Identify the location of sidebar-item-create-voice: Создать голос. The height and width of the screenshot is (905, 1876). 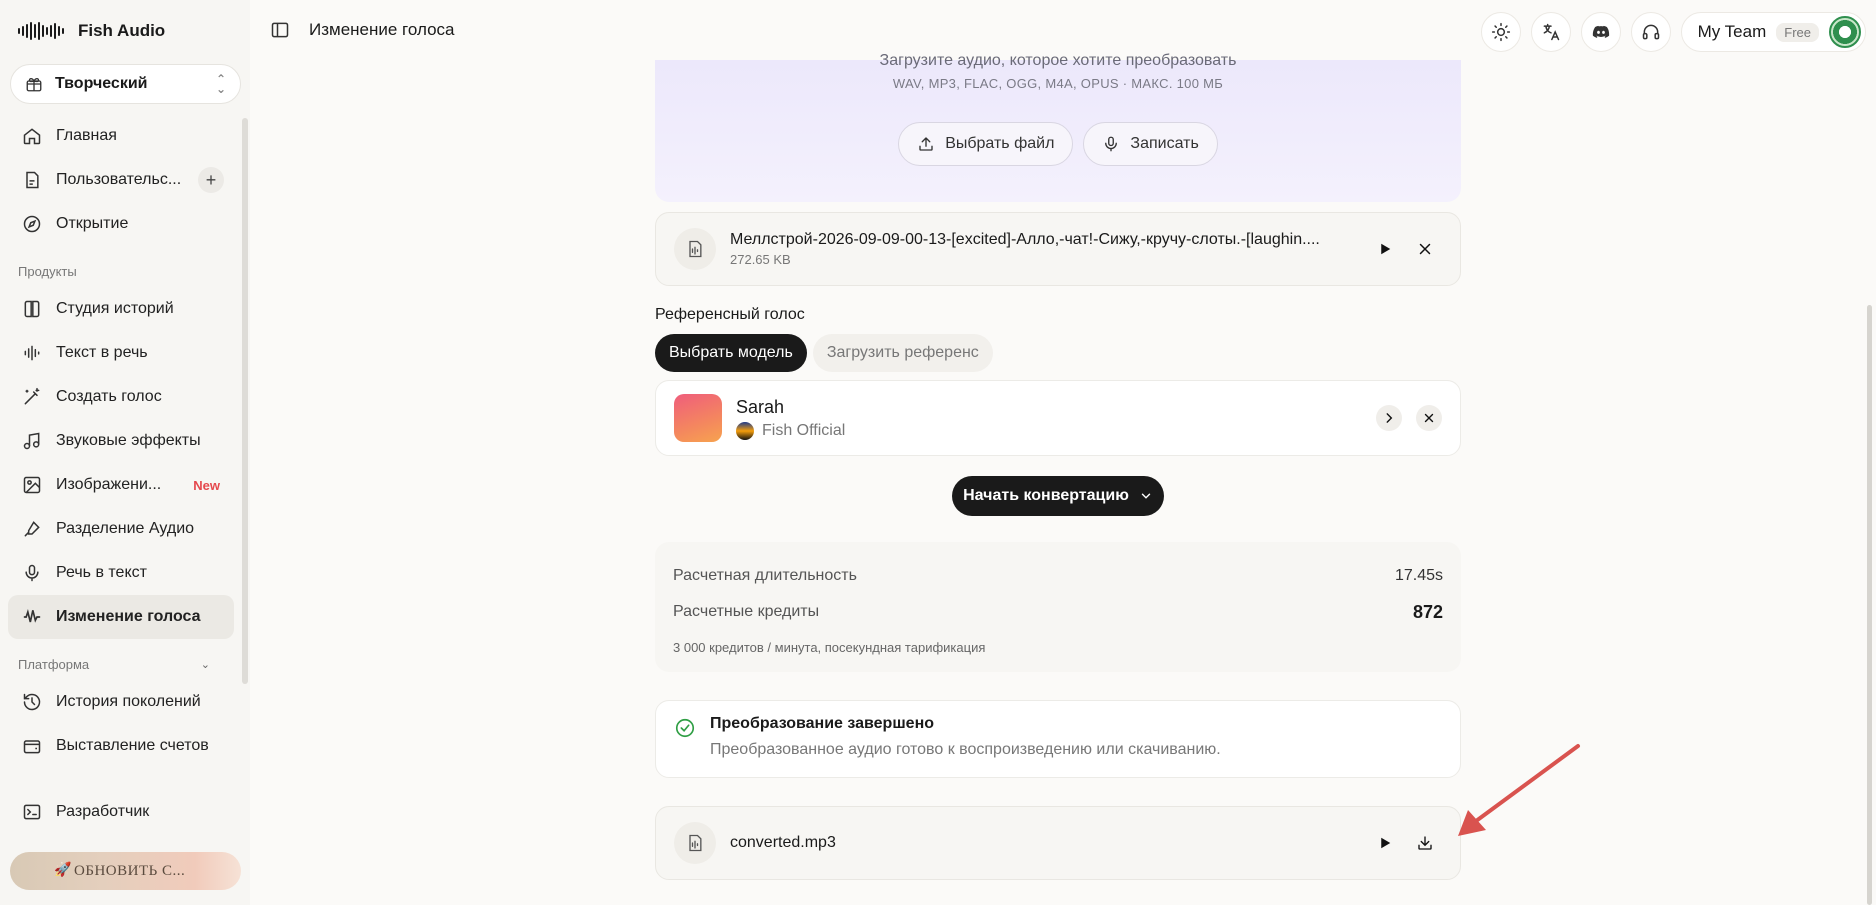
(121, 397).